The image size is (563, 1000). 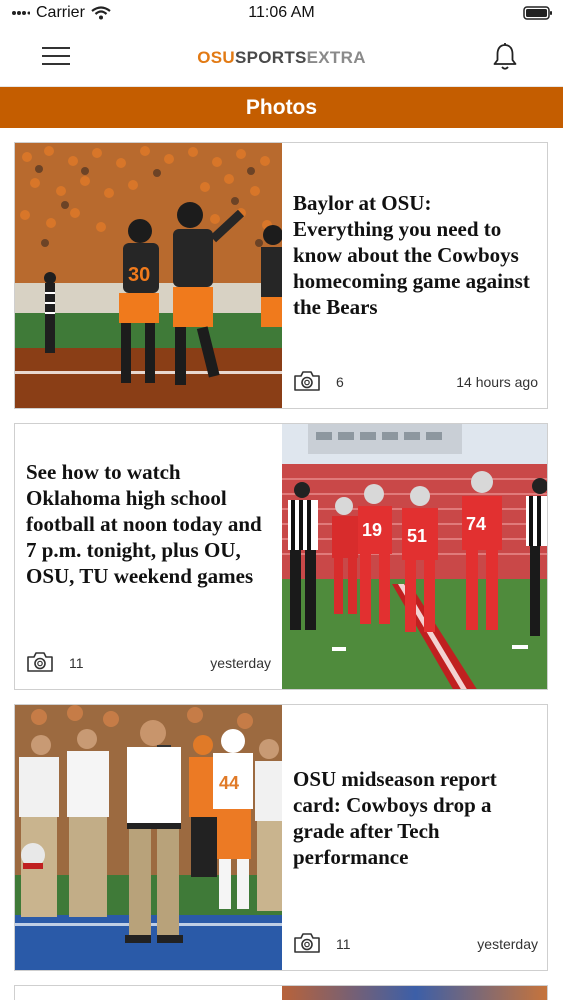 What do you see at coordinates (340, 382) in the screenshot?
I see `photo-count: 6` at bounding box center [340, 382].